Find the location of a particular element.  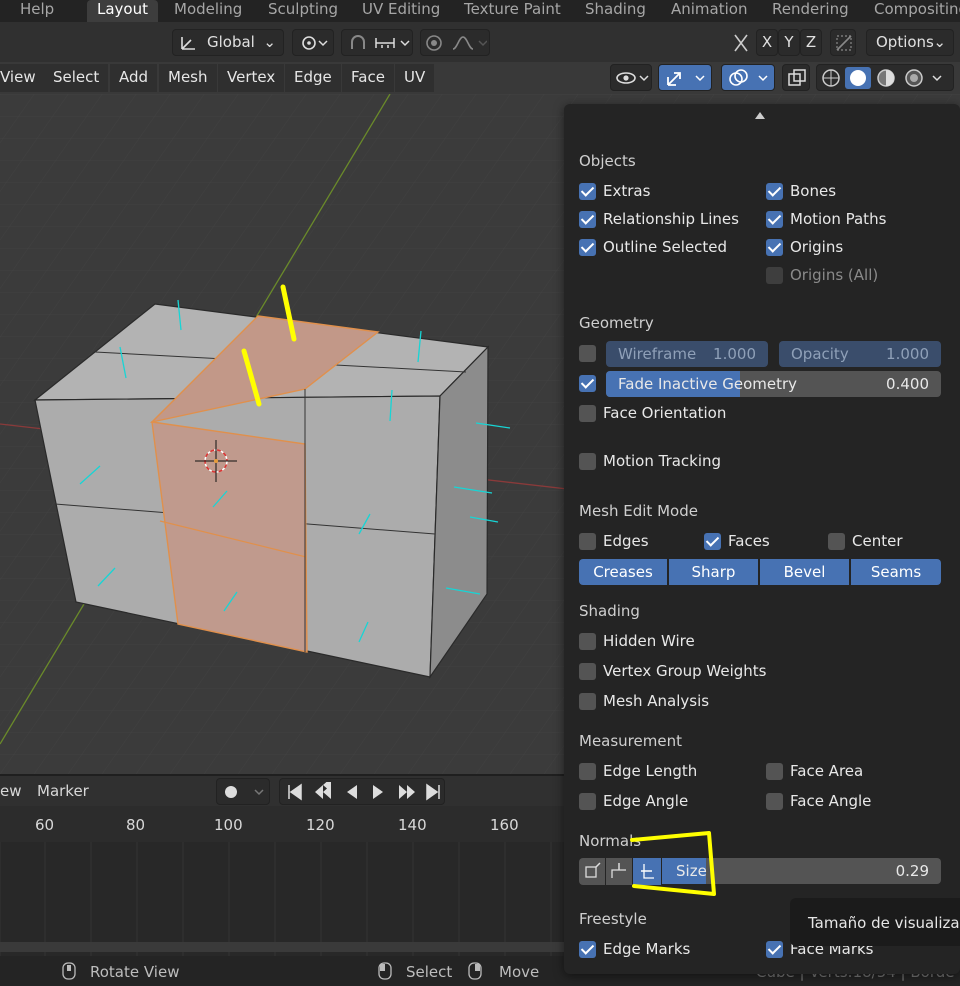

bevel-toggle: Bevel is located at coordinates (804, 572).